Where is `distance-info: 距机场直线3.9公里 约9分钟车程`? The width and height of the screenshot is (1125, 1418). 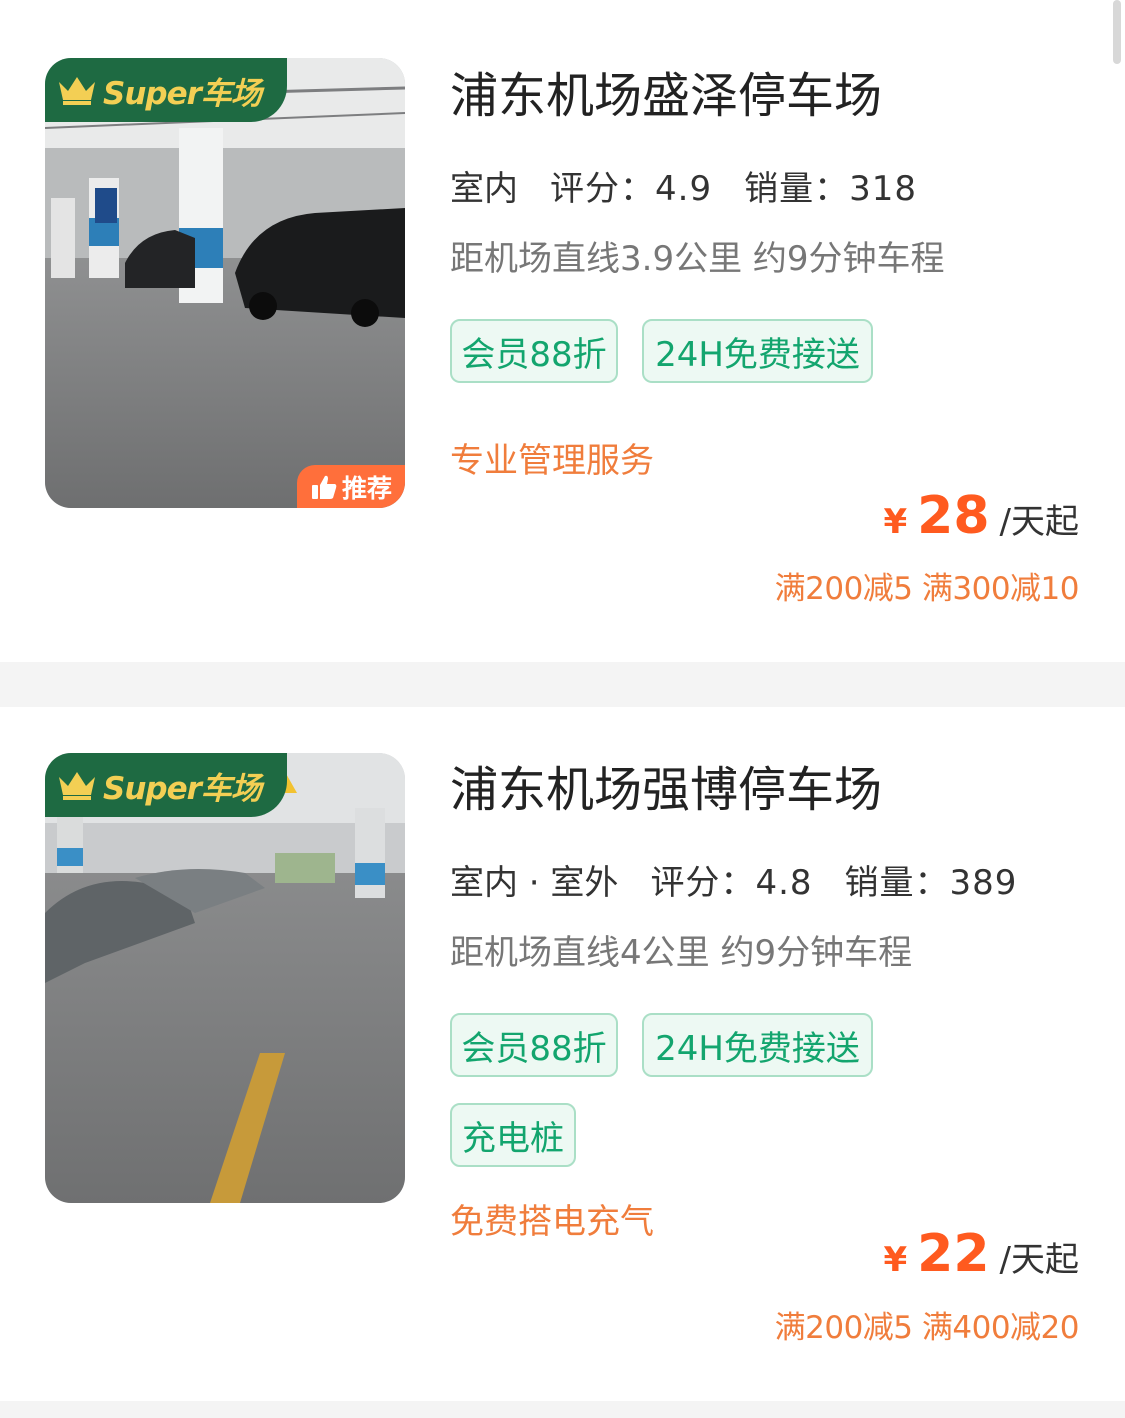 distance-info: 距机场直线3.9公里 约9分钟车程 is located at coordinates (697, 259).